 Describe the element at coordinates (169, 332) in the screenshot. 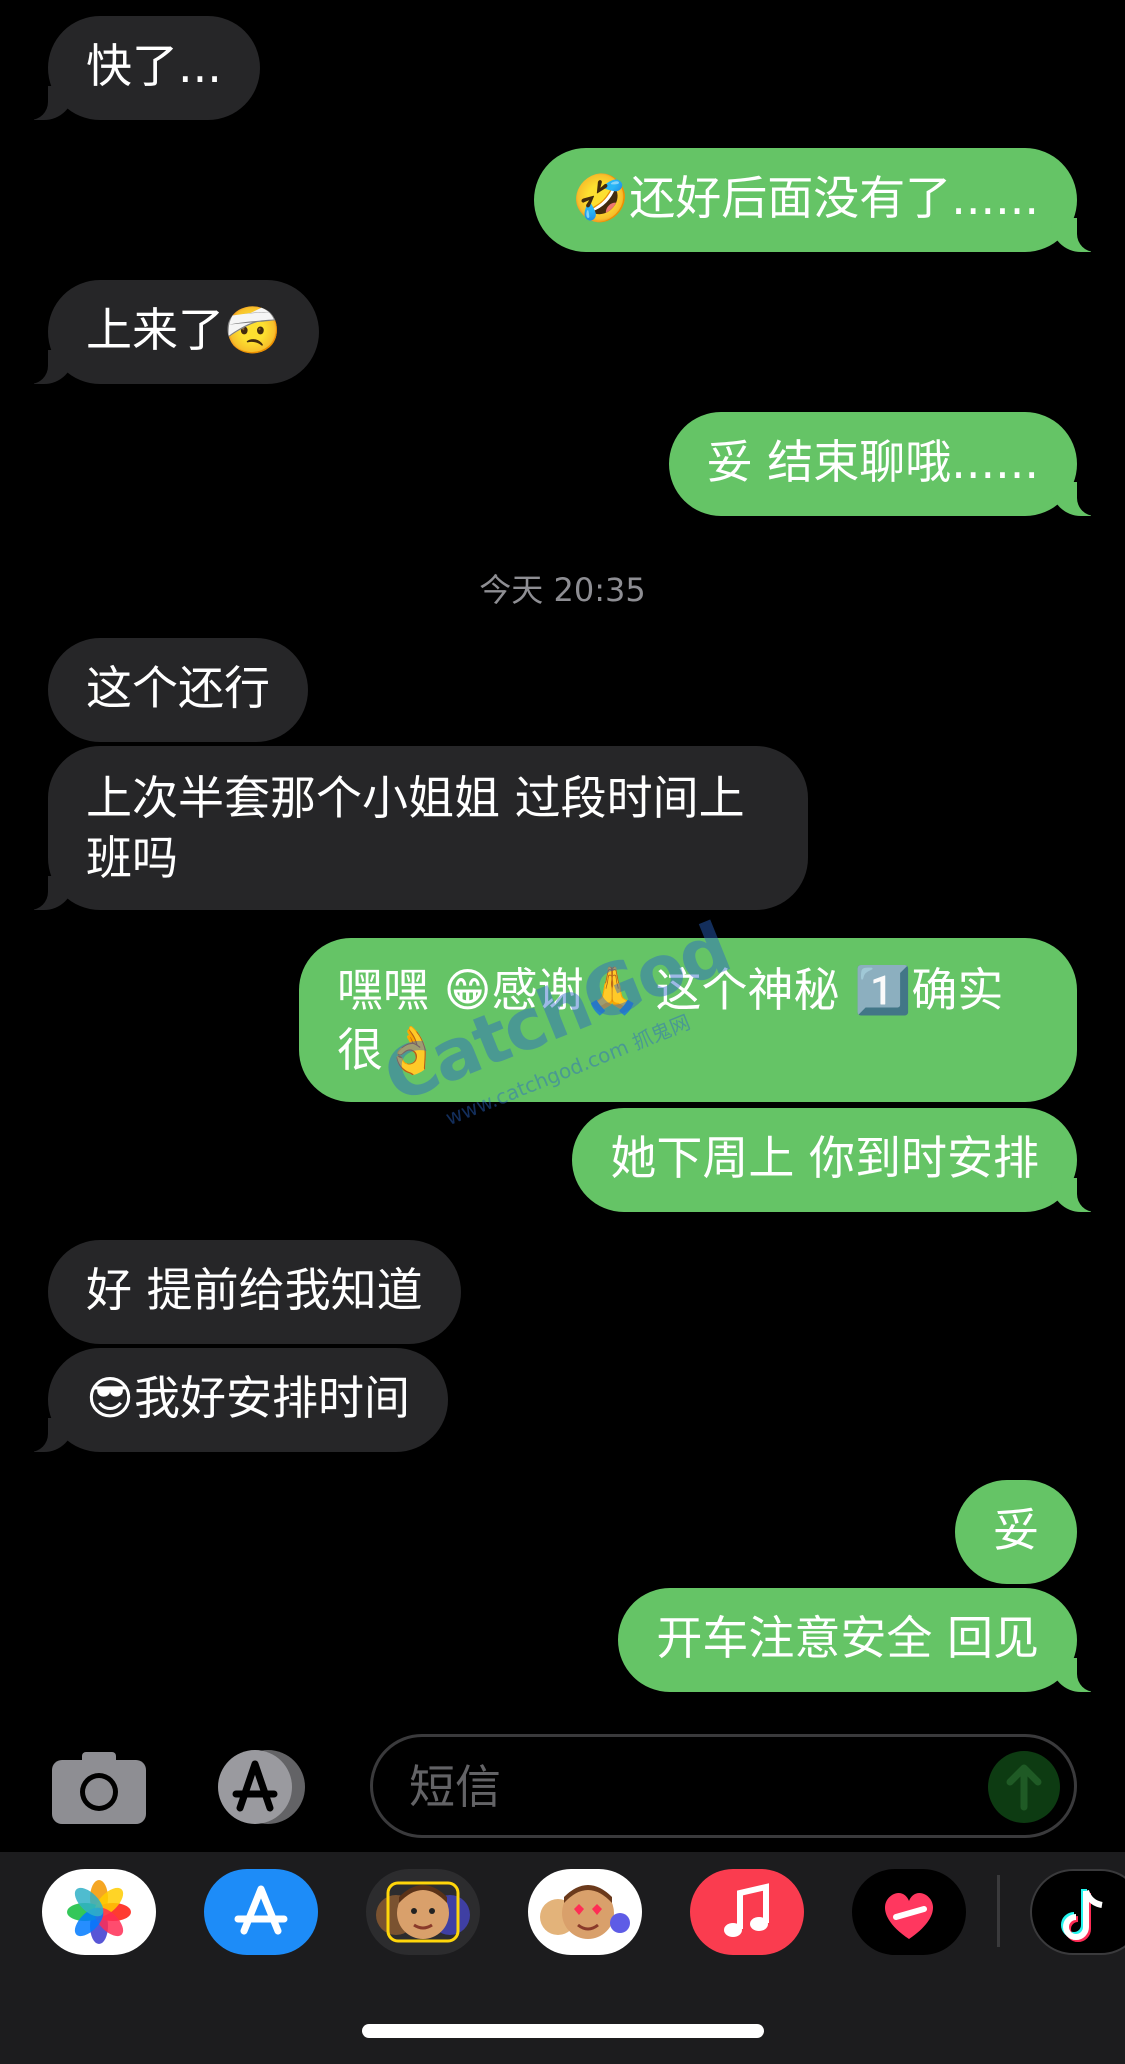

I see `message-bubble-incoming: 上来了🤕` at that location.